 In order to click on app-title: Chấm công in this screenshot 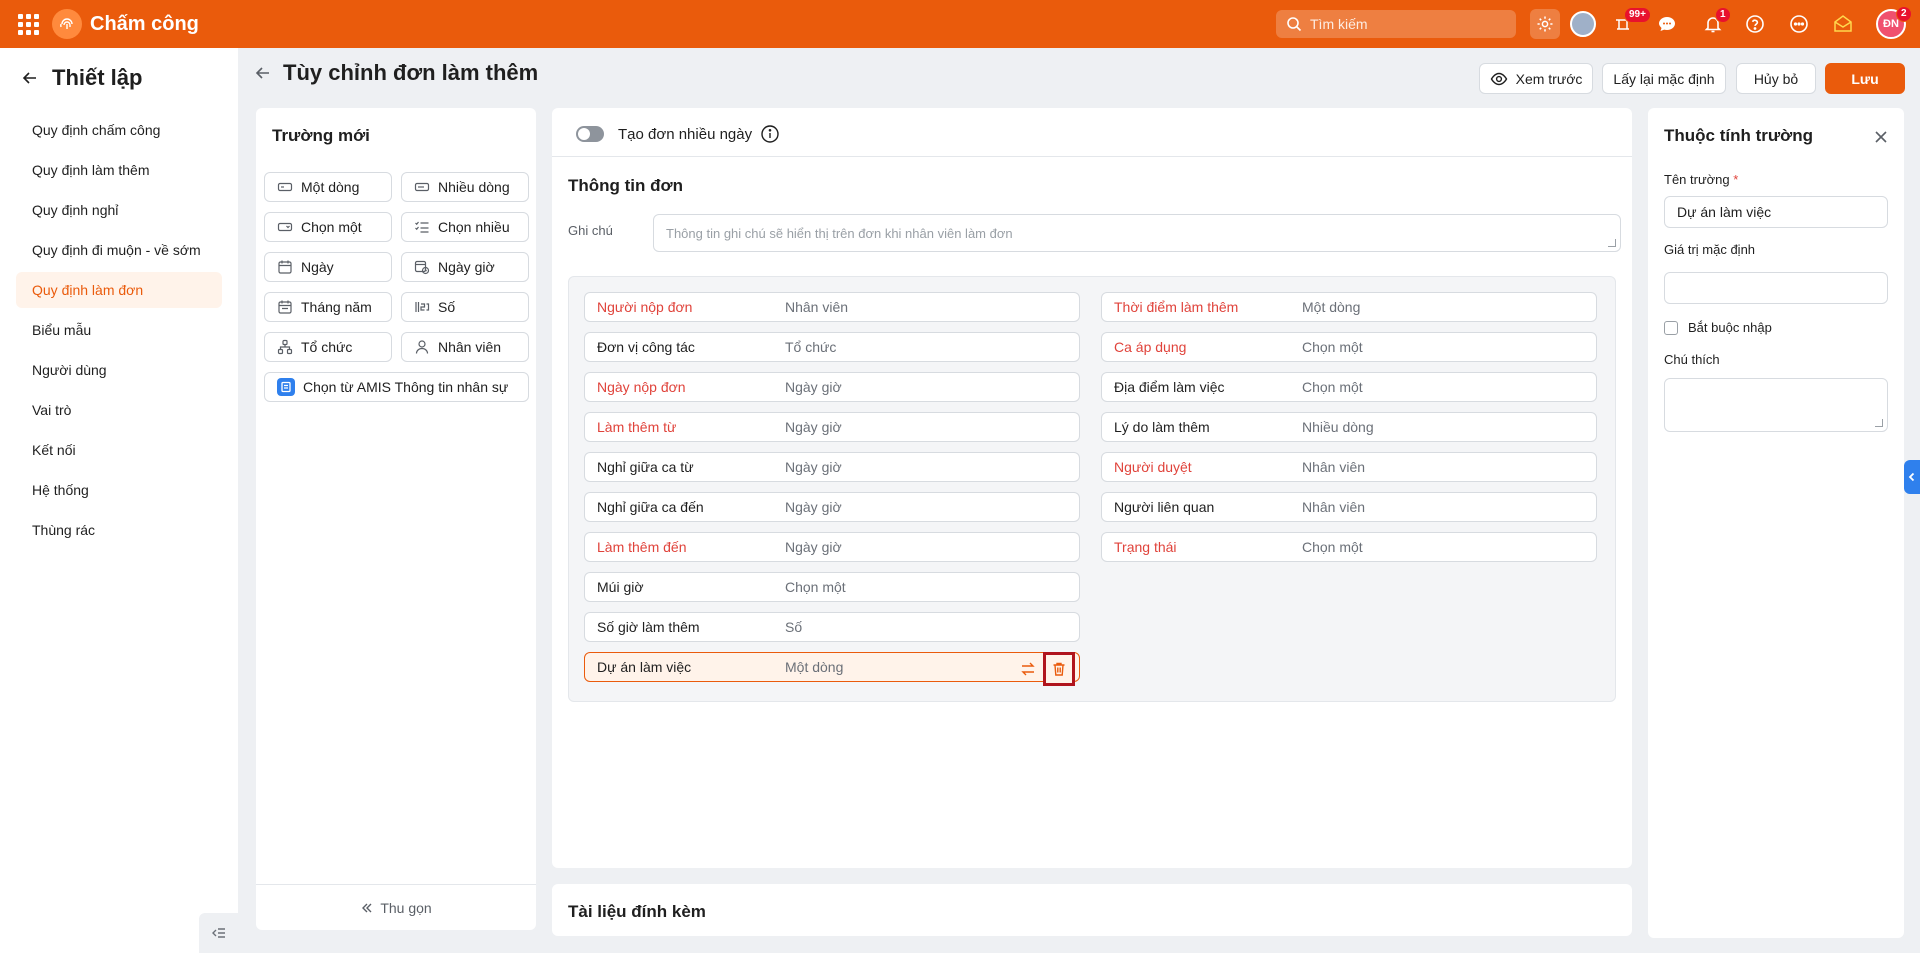, I will do `click(144, 24)`.